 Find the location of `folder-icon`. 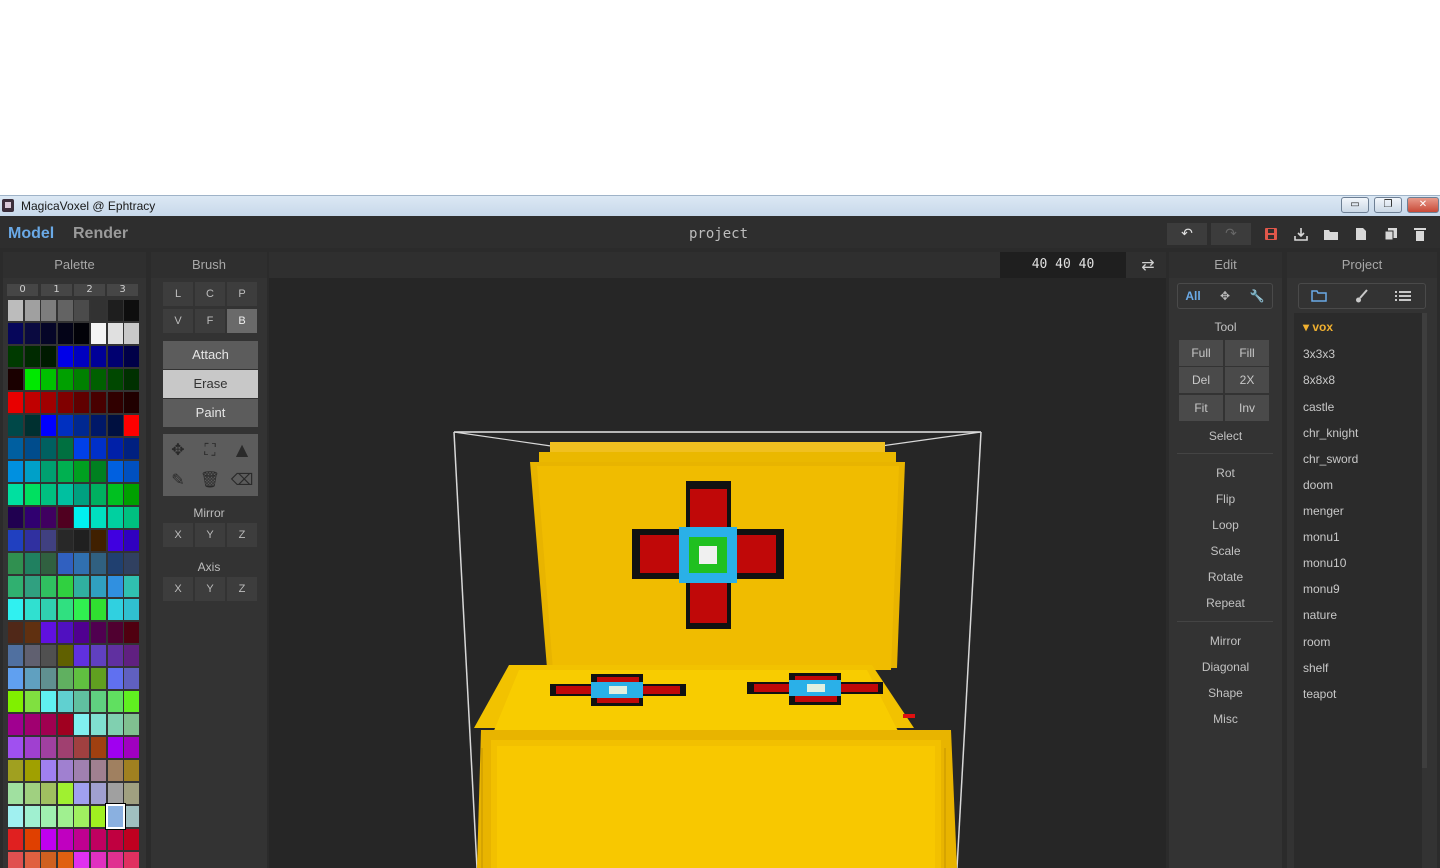

folder-icon is located at coordinates (1319, 296).